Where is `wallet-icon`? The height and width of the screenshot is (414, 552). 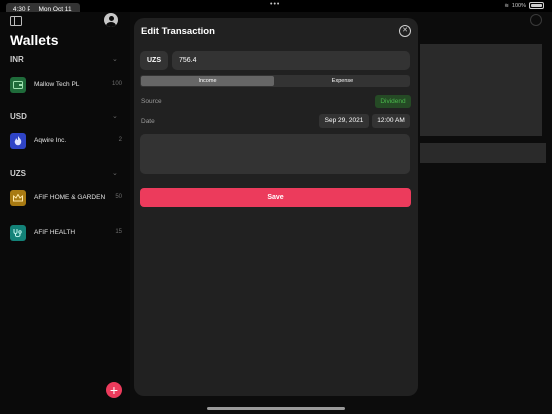 wallet-icon is located at coordinates (18, 85).